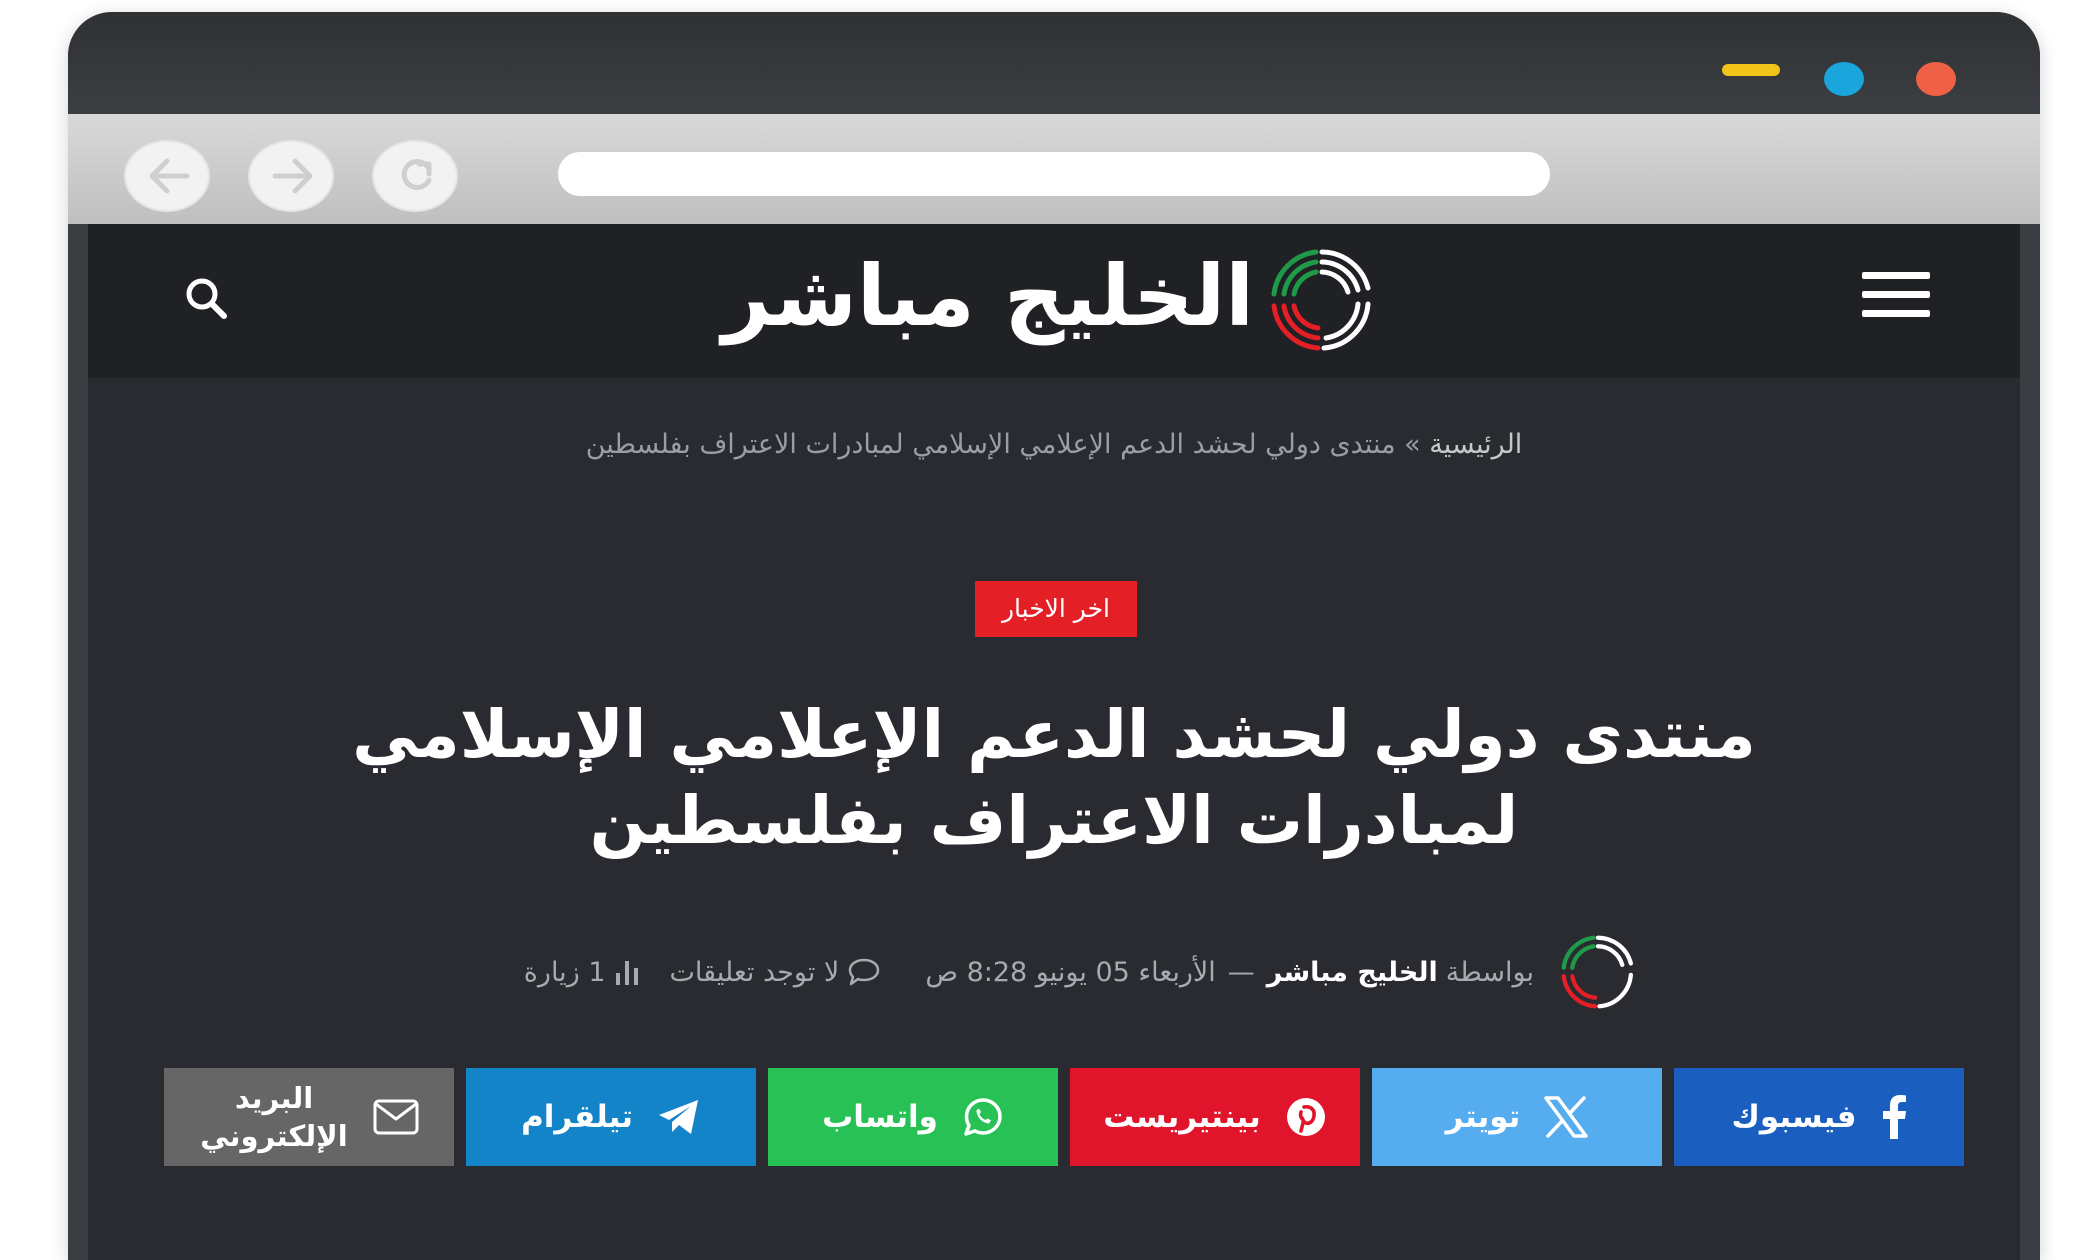 This screenshot has height=1260, width=2079. Describe the element at coordinates (1054, 174) in the screenshot. I see `address-bar` at that location.